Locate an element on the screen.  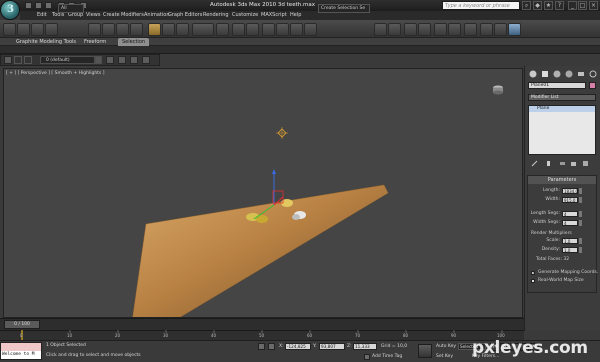
create-layer-icon is located at coordinates (122, 60).